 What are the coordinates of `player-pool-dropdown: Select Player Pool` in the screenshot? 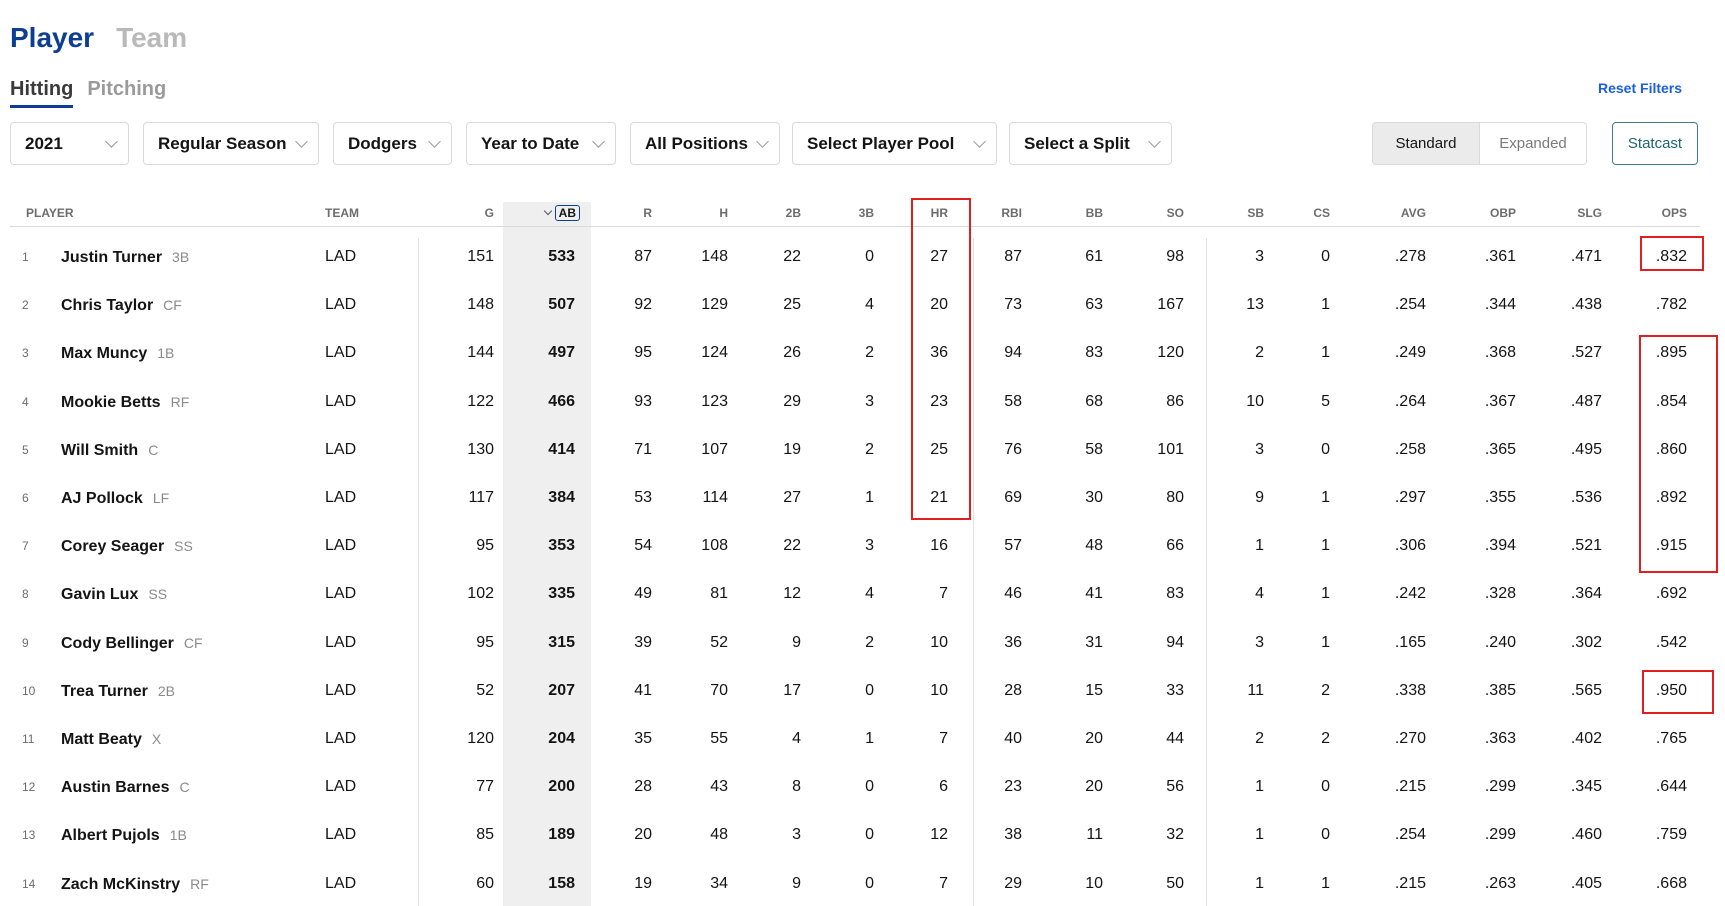 It's located at (894, 143).